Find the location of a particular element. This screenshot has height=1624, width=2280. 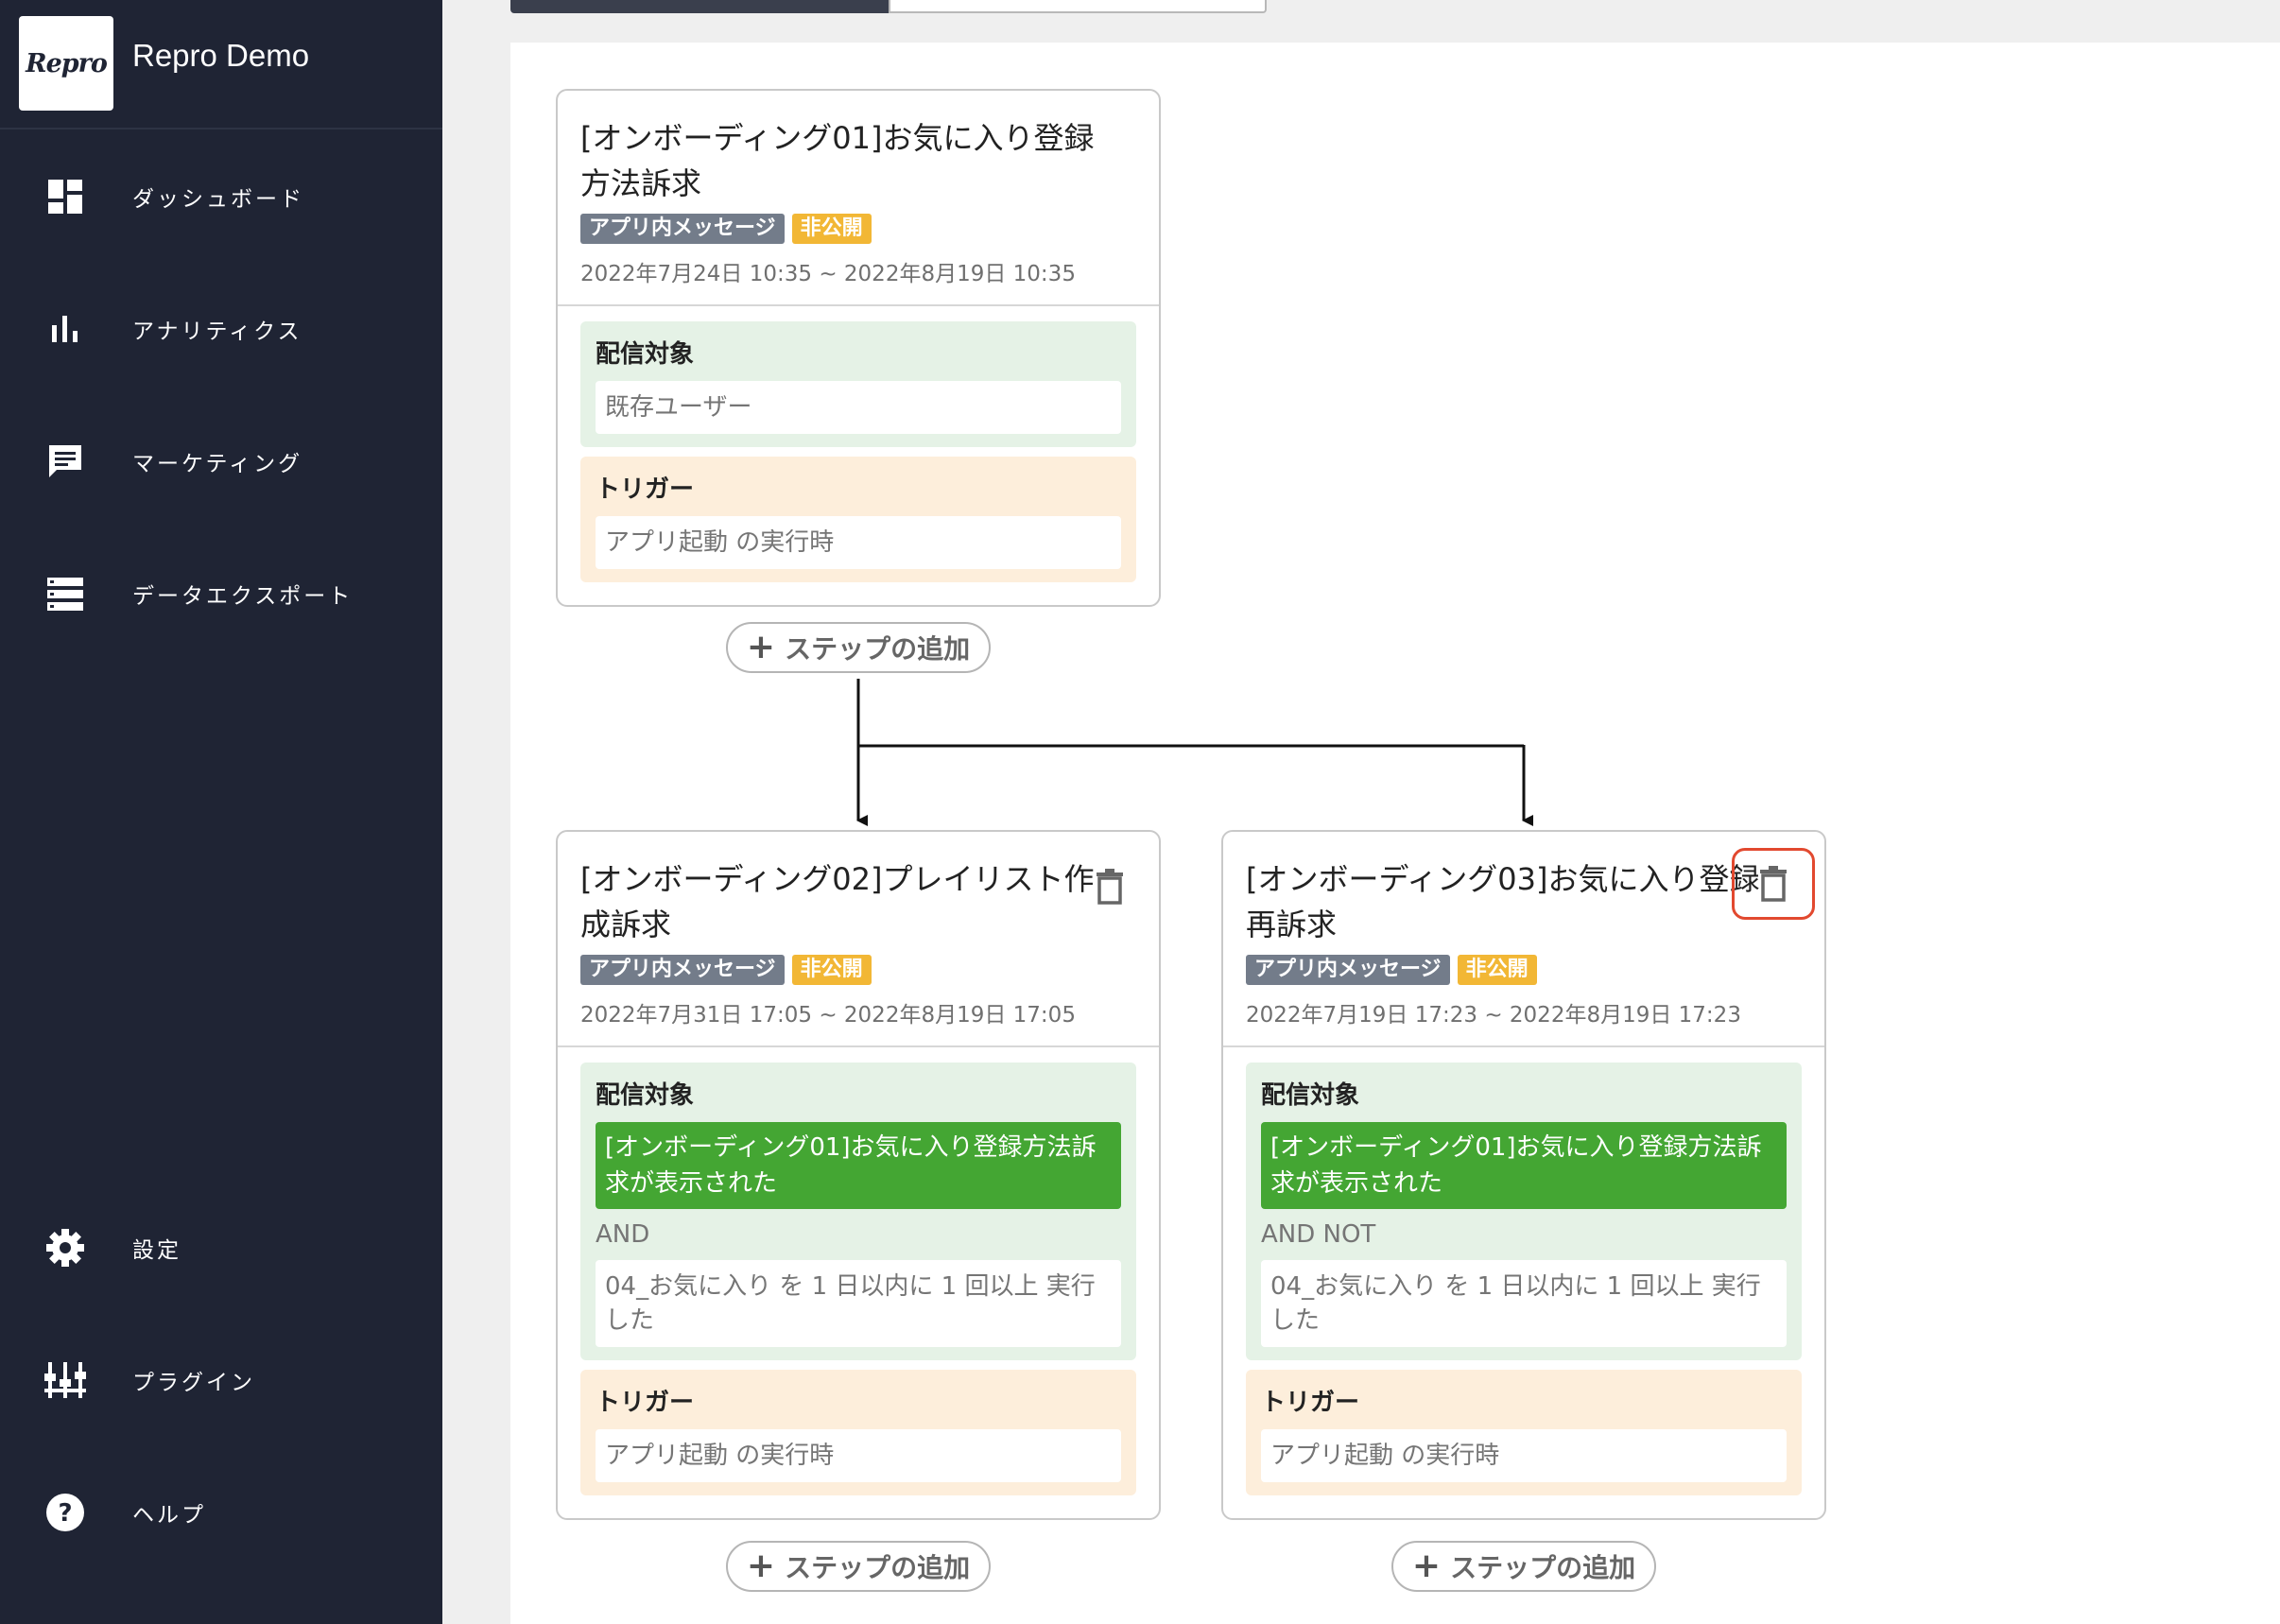

target-section: 配信対象 既存ユーザー is located at coordinates (858, 384).